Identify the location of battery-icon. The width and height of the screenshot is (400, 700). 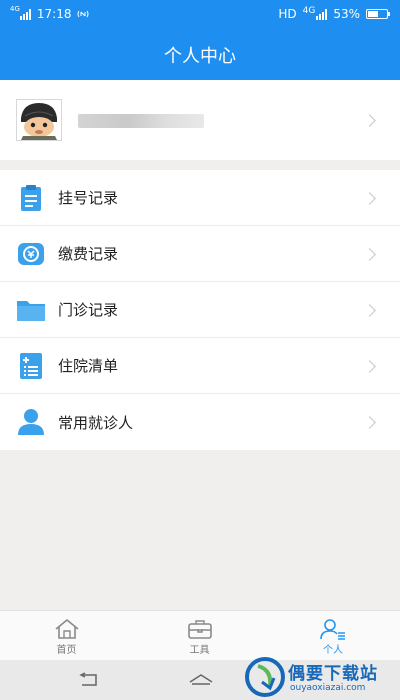
(378, 14).